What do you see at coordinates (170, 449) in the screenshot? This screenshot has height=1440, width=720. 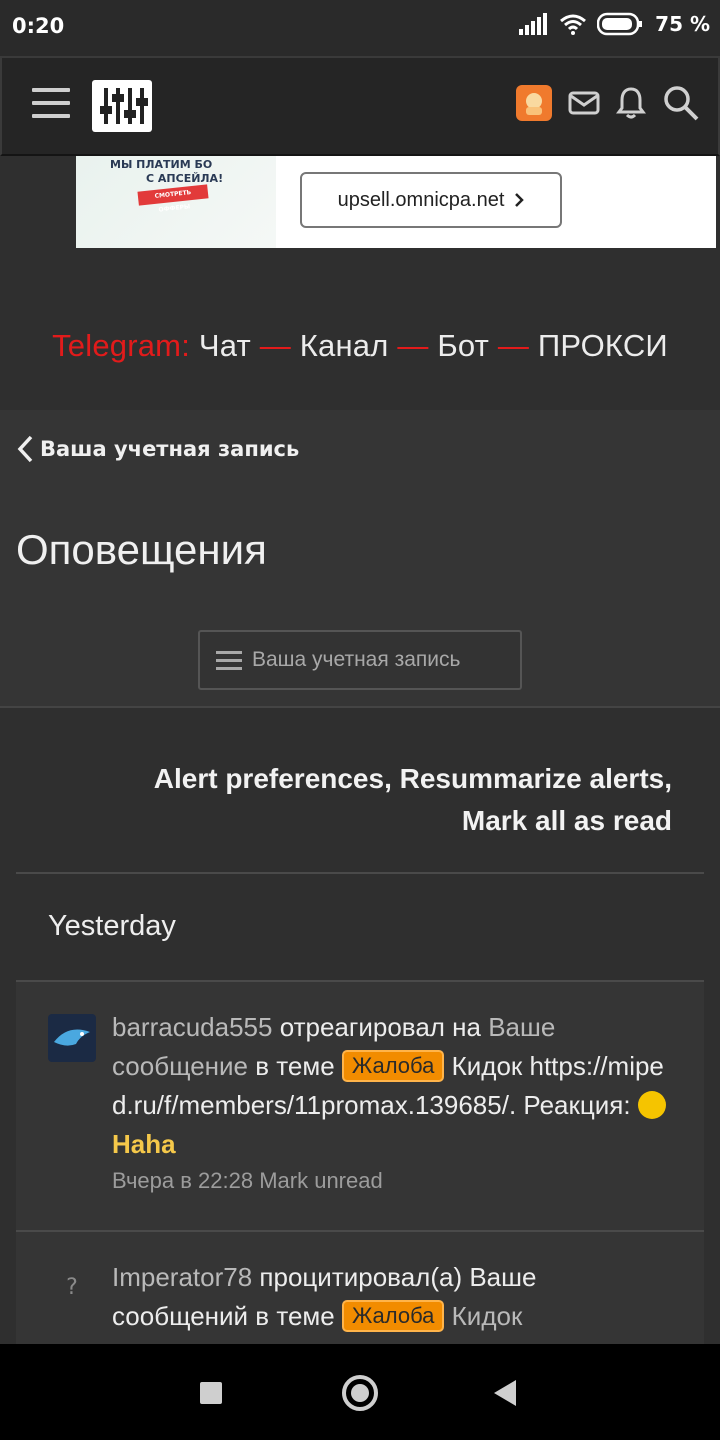 I see `breadcrumb-label: Ваша учетная запись` at bounding box center [170, 449].